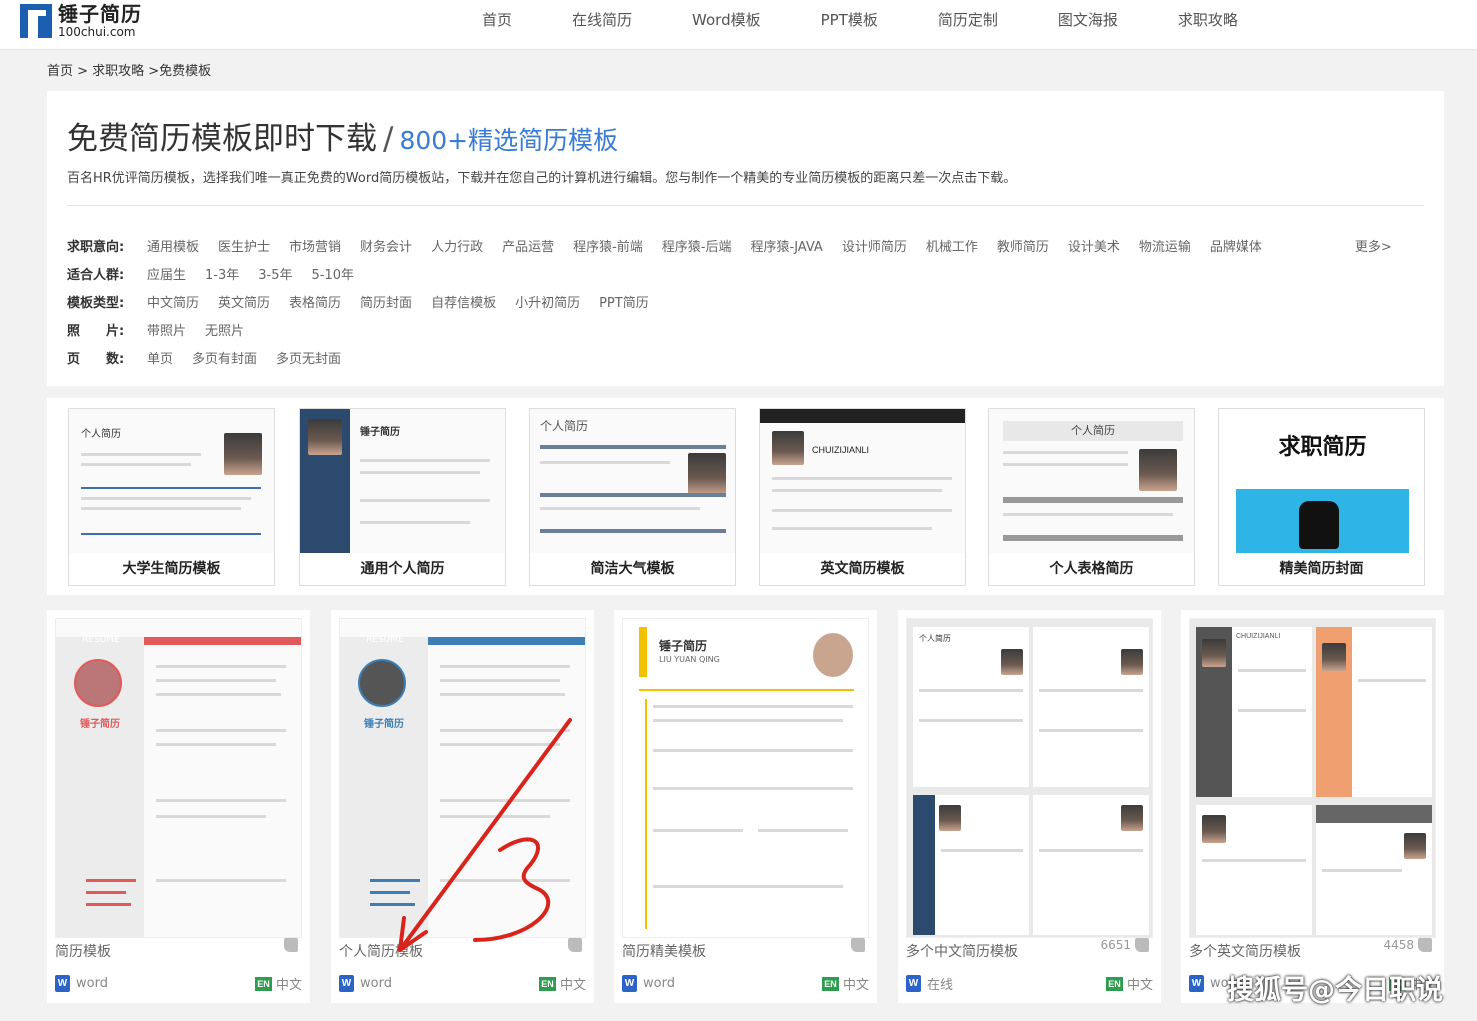 The height and width of the screenshot is (1021, 1477). Describe the element at coordinates (497, 20) in the screenshot. I see `nav-home: 首页` at that location.